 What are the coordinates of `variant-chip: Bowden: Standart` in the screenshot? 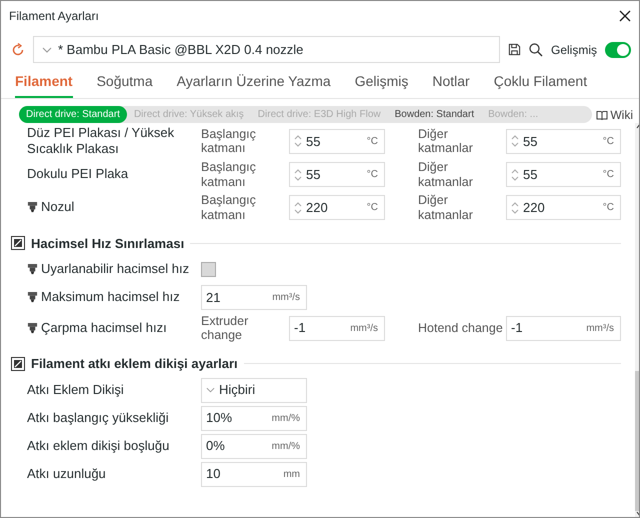 It's located at (435, 114).